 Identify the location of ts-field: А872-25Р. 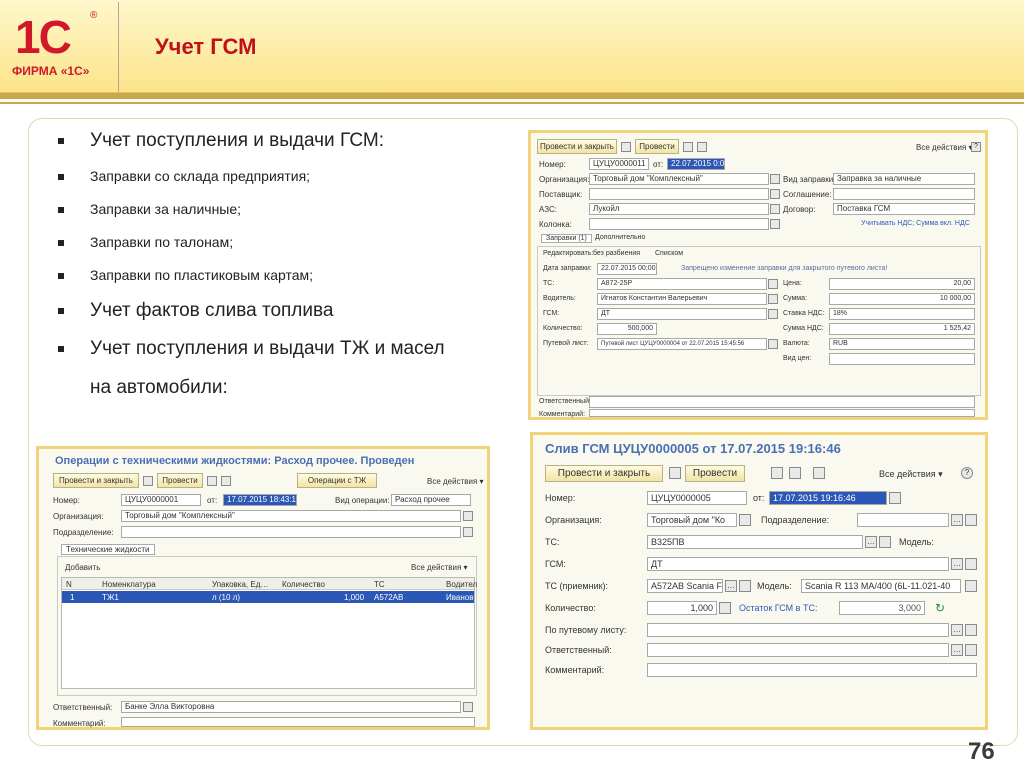
(682, 284).